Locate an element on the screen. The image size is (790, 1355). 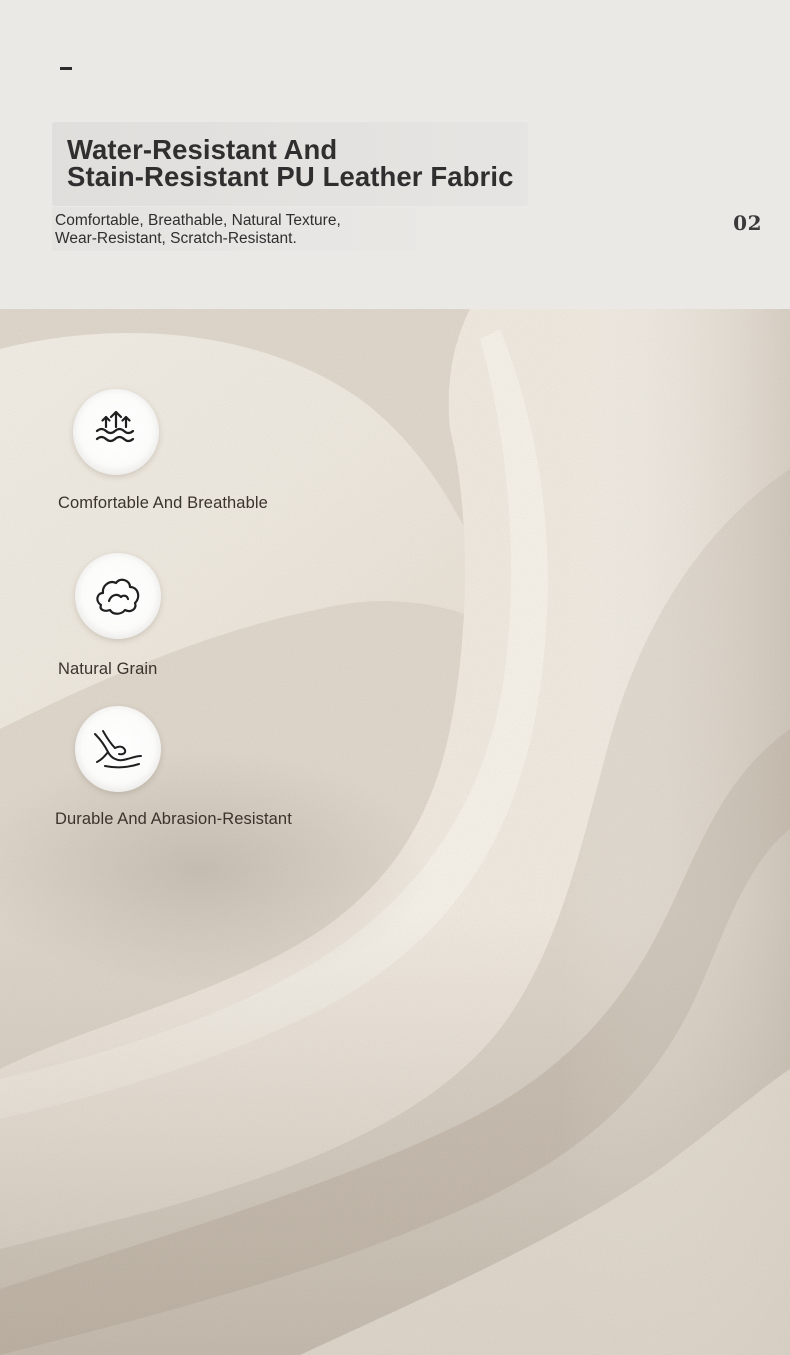
feature-icon-durable is located at coordinates (118, 749).